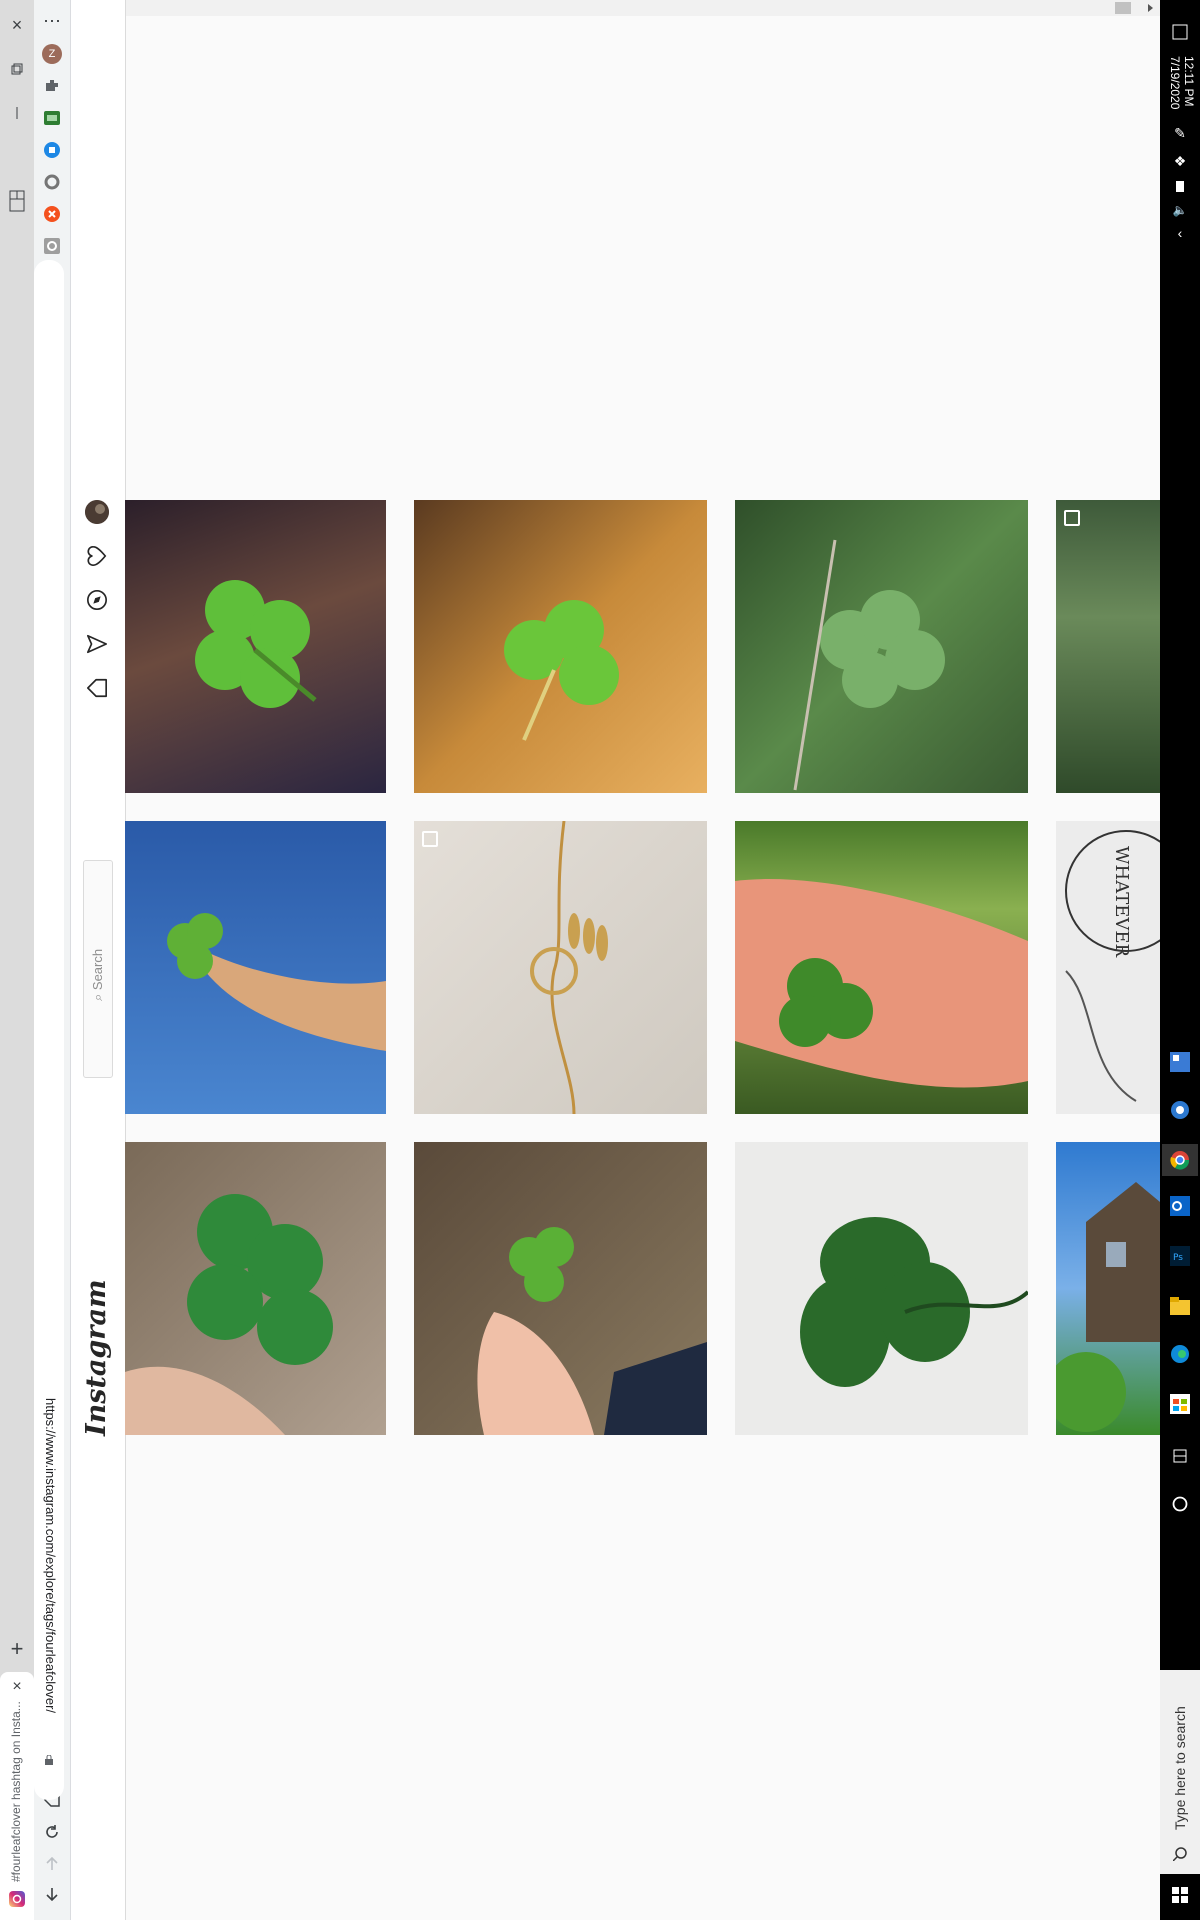 Image resolution: width=1200 pixels, height=1920 pixels. What do you see at coordinates (1180, 1306) in the screenshot?
I see `file-explorer-icon` at bounding box center [1180, 1306].